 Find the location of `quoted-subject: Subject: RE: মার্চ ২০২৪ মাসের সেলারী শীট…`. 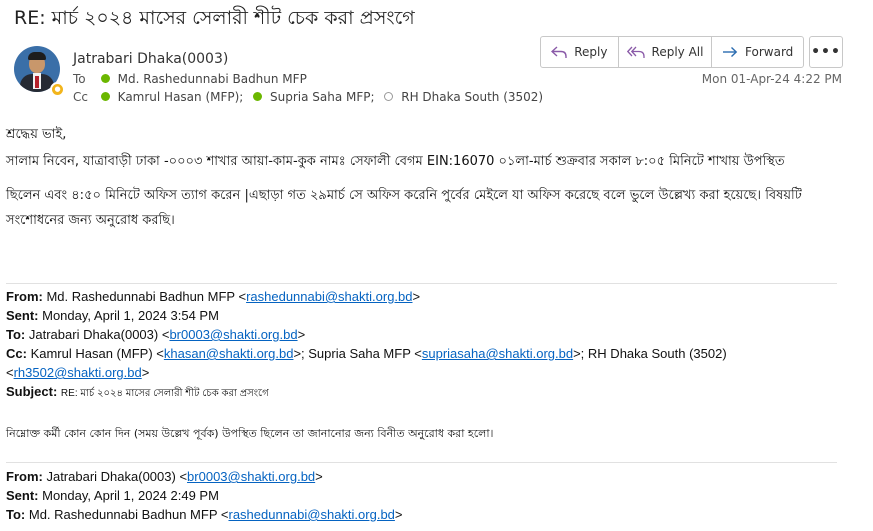

quoted-subject: Subject: RE: মার্চ ২০২৪ মাসের সেলারী শীট… is located at coordinates (137, 393).